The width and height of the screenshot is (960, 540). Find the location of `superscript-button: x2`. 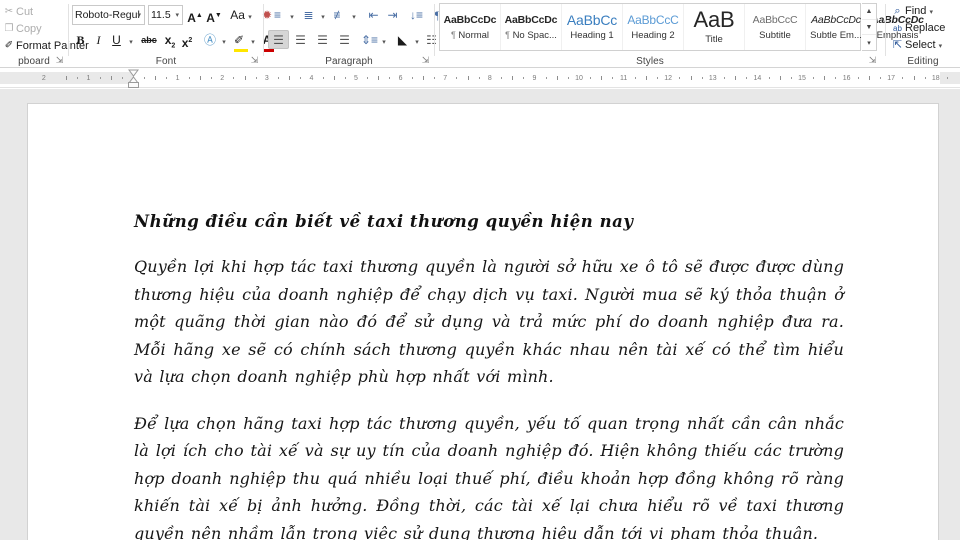

superscript-button: x2 is located at coordinates (187, 40).